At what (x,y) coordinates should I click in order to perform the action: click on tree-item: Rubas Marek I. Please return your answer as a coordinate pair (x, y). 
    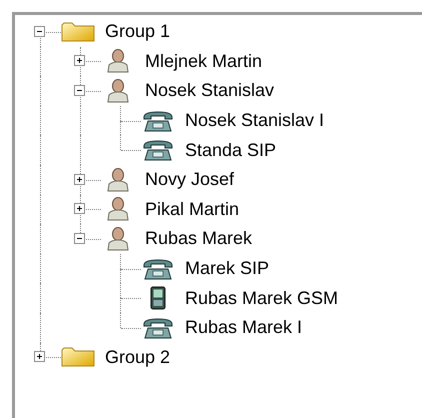
    Looking at the image, I should click on (243, 327).